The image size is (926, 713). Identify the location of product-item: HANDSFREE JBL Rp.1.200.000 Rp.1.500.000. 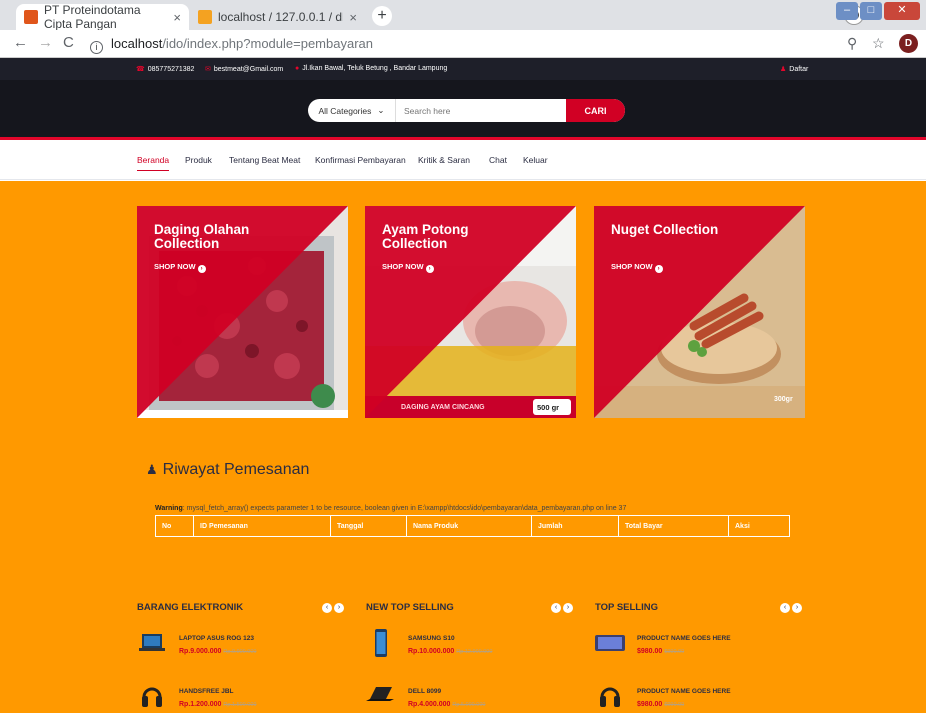
(196, 696).